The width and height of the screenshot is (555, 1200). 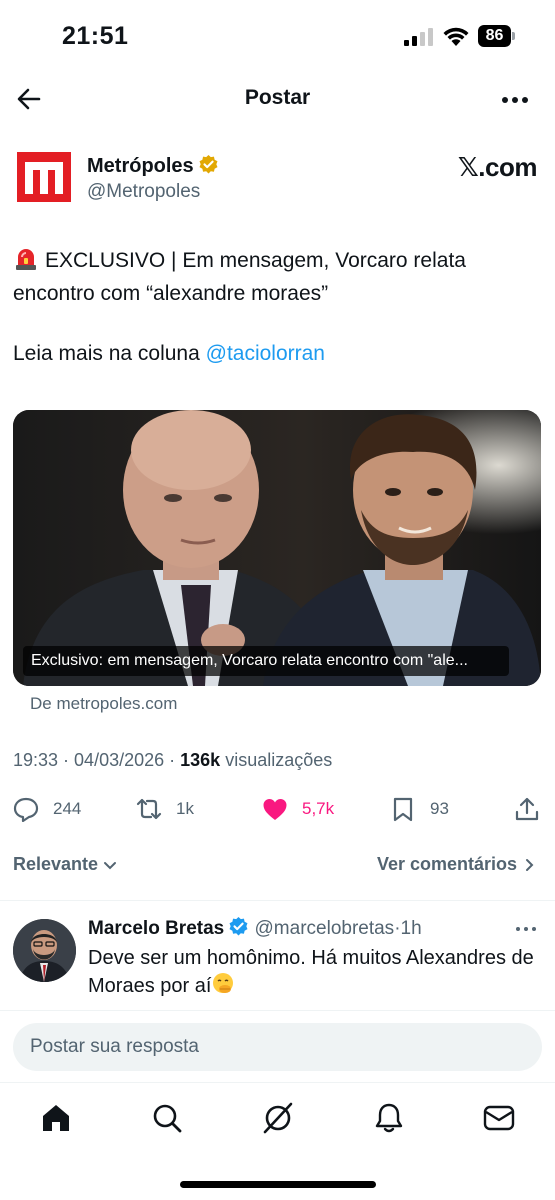 What do you see at coordinates (223, 983) in the screenshot?
I see `face-with-hand-over-mouth-emoji-icon` at bounding box center [223, 983].